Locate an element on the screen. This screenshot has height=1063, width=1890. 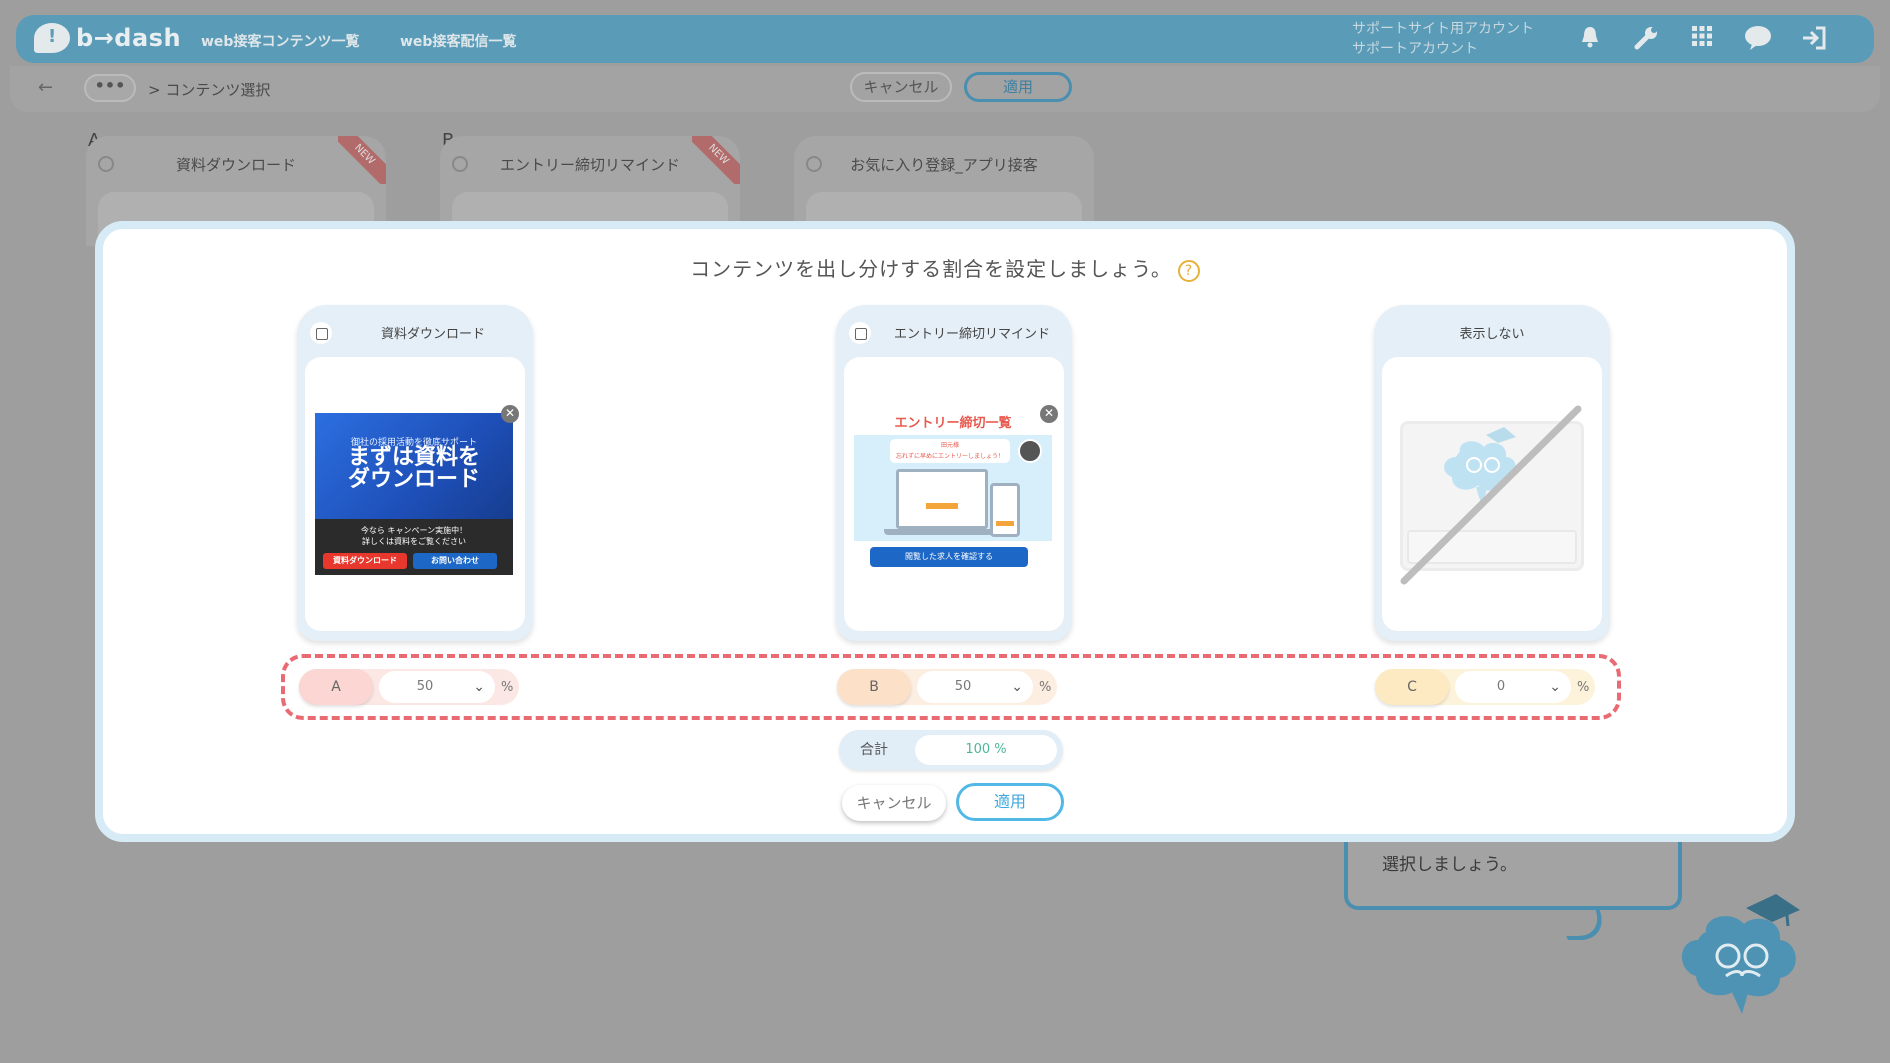
account-info: サポートサイト用アカウント サポートアカウント is located at coordinates (1443, 39).